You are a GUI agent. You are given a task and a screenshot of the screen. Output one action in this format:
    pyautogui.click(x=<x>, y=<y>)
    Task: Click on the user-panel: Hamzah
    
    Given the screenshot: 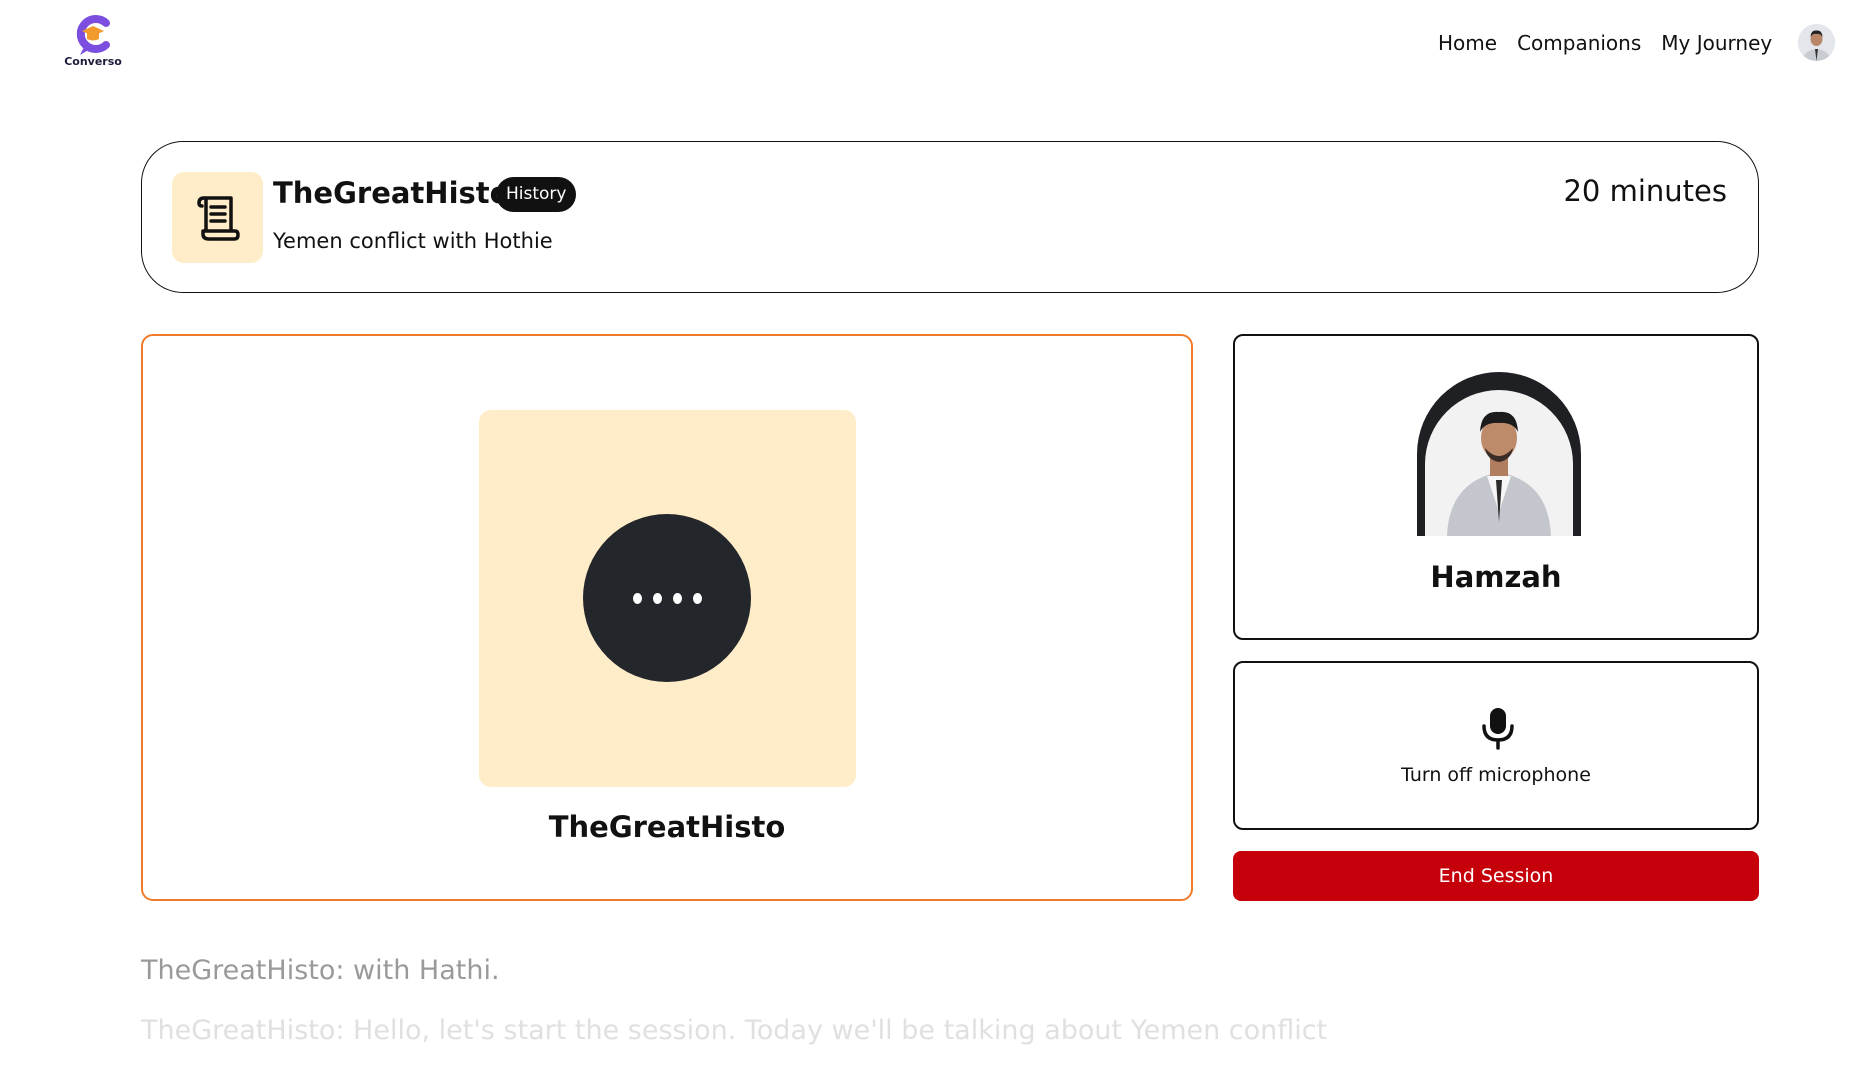 What is the action you would take?
    pyautogui.click(x=1496, y=487)
    